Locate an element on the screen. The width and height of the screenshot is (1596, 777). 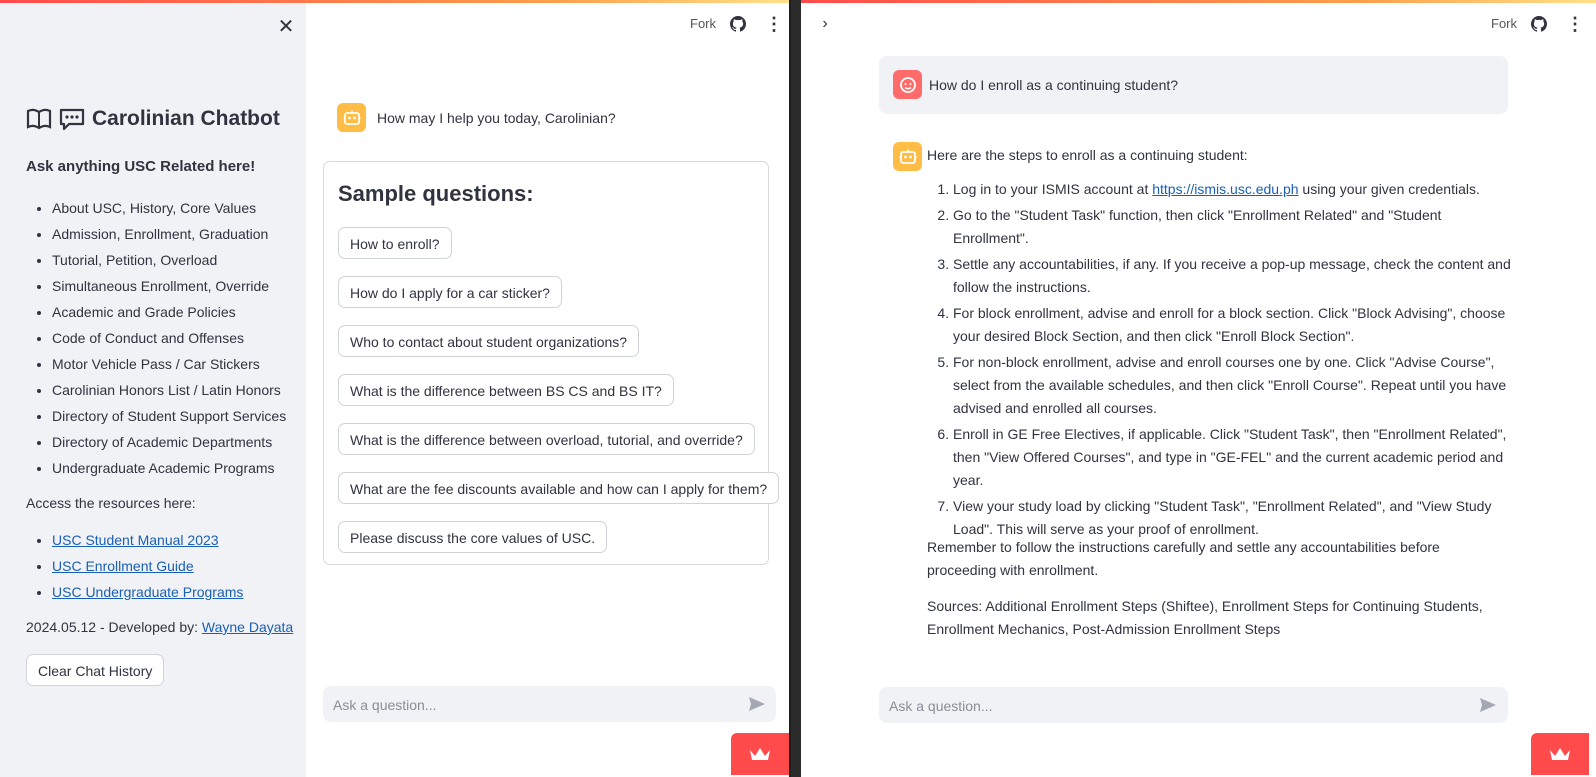
topic-item: Motor Vehicle Pass / Car Stickers is located at coordinates (169, 364).